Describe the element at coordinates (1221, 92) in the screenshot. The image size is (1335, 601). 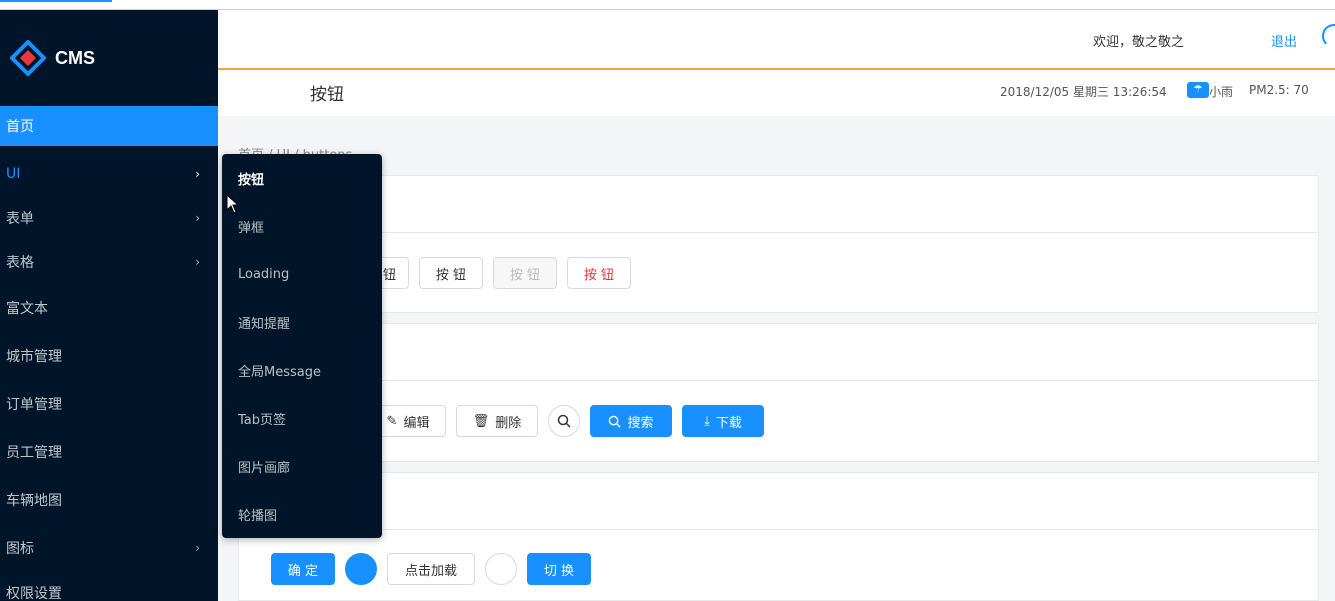
I see `weather-text: 小雨` at that location.